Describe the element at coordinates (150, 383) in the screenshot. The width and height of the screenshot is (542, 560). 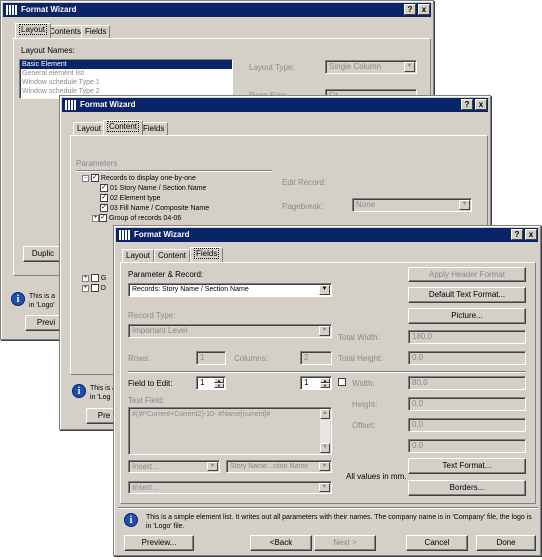
I see `field-to-edit-label: Field to Edit:` at that location.